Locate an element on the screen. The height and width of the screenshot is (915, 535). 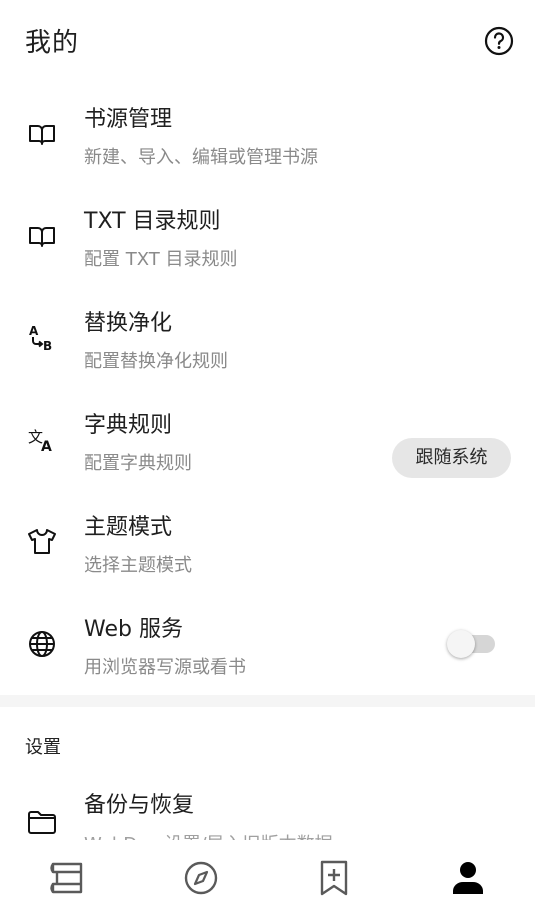
item-sub: 选择主题模式 is located at coordinates (138, 565).